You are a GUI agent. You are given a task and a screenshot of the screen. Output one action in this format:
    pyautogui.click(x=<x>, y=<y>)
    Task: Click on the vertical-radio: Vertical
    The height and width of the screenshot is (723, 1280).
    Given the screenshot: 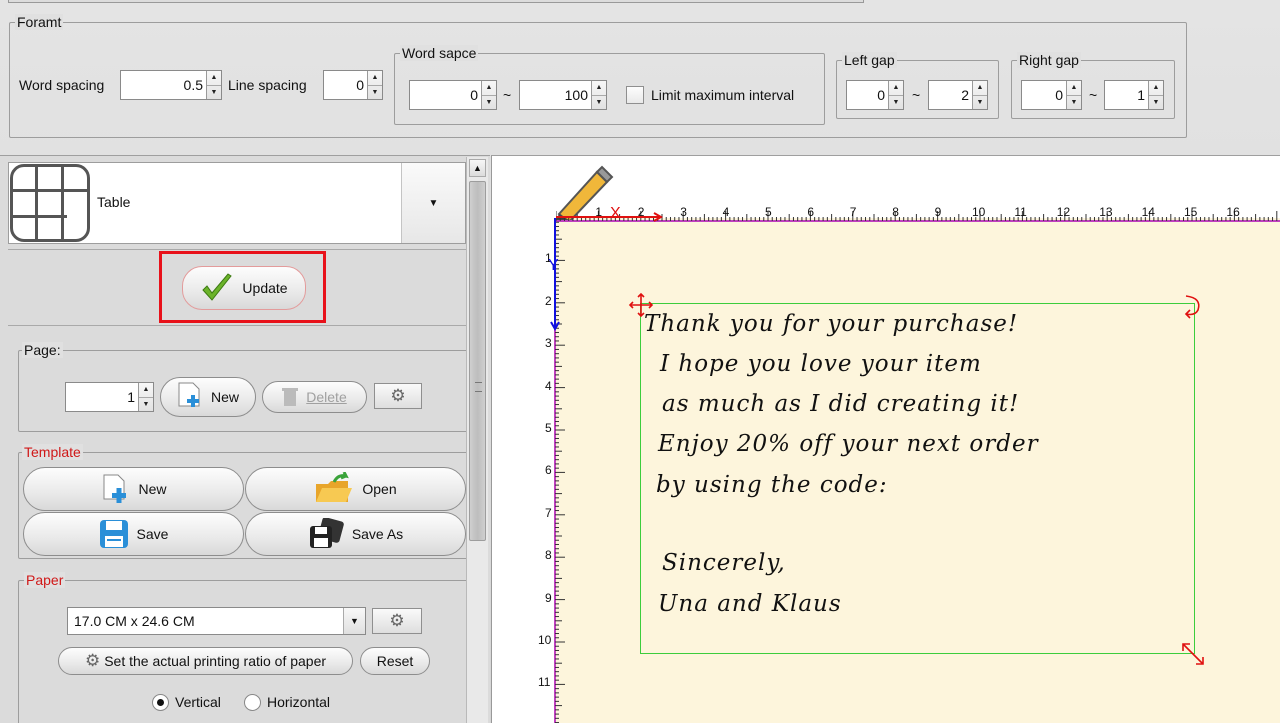 What is the action you would take?
    pyautogui.click(x=186, y=702)
    